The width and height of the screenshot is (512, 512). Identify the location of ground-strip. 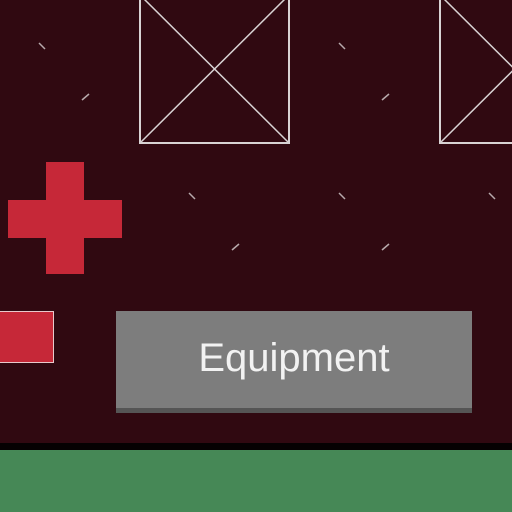
(256, 481).